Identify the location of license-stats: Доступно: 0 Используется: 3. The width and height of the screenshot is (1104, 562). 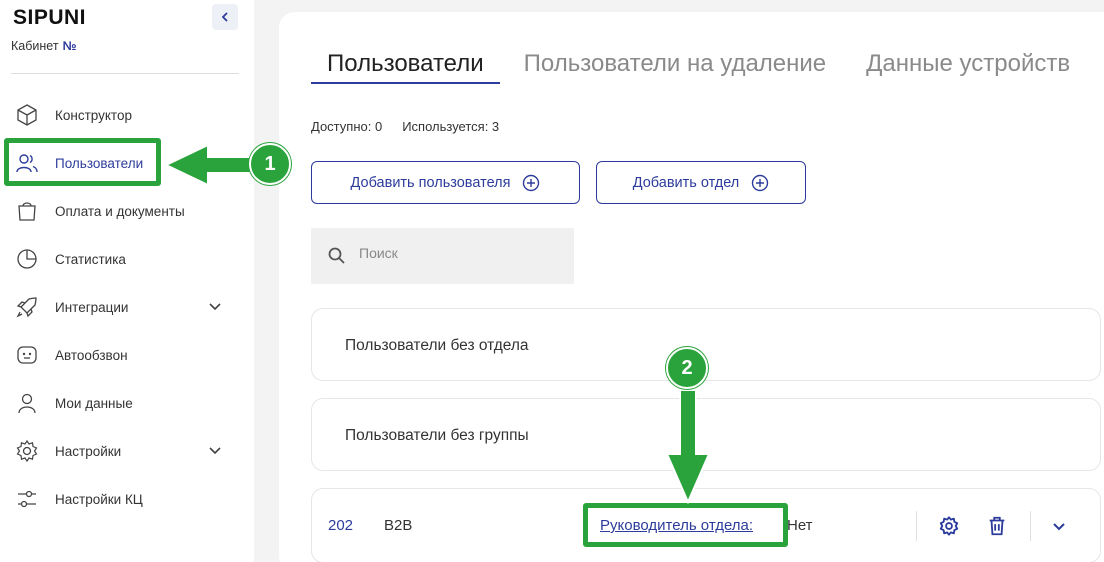
(405, 126).